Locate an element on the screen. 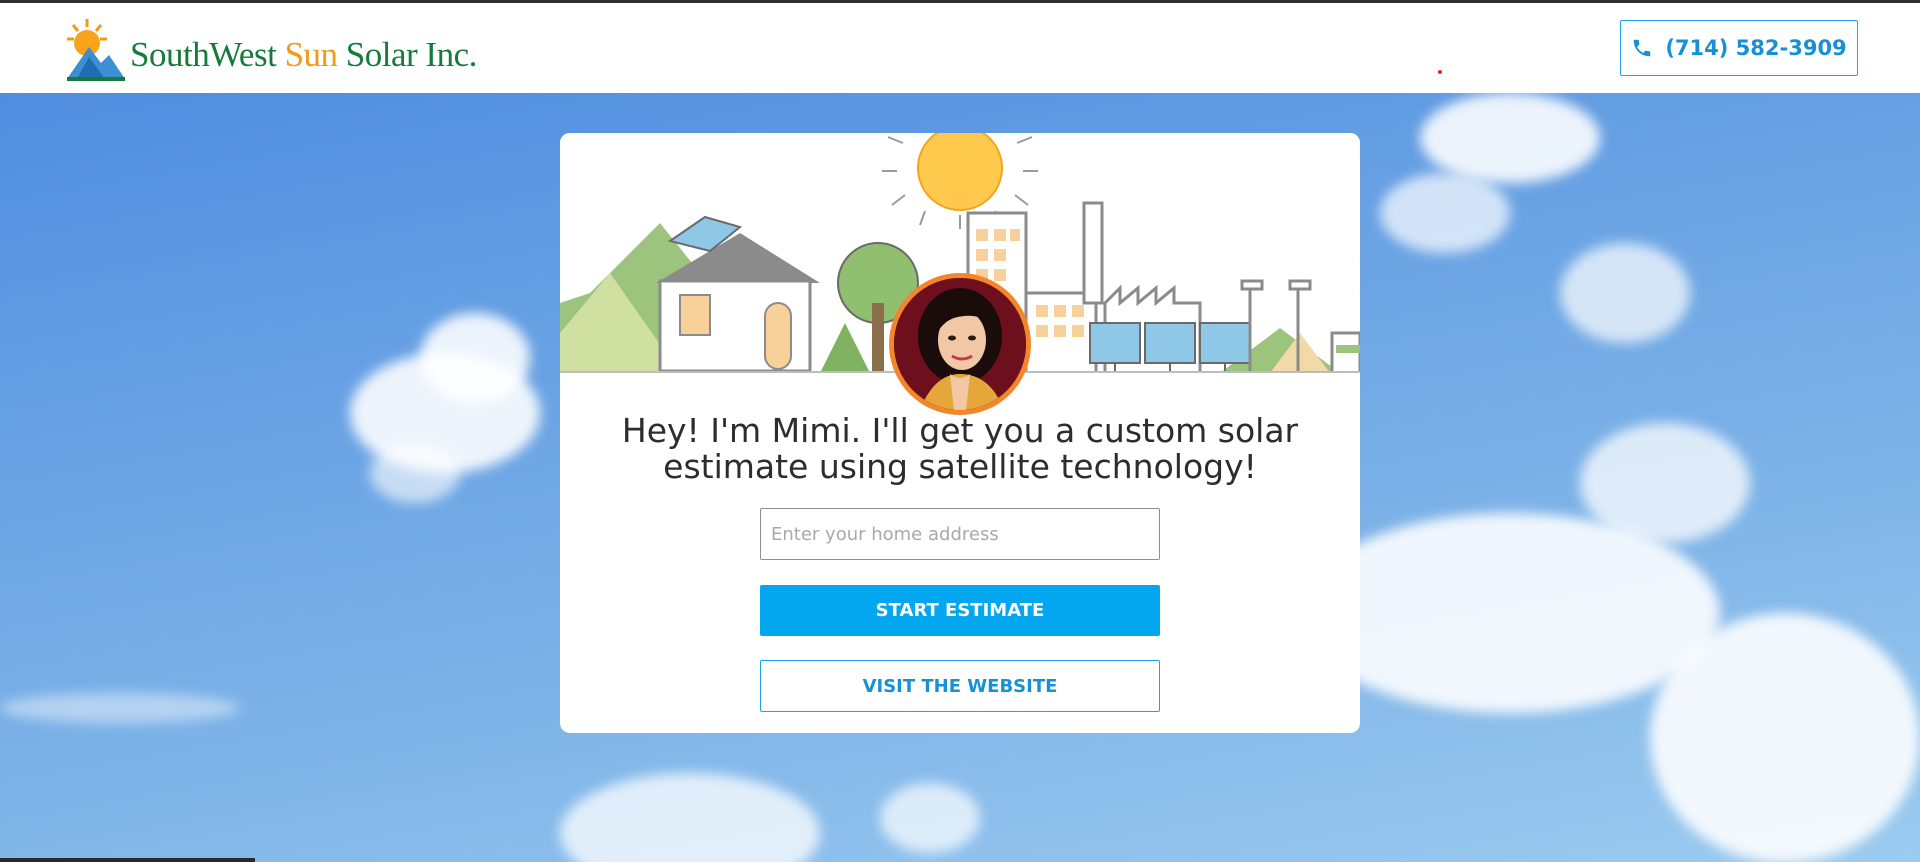 This screenshot has height=862, width=1920. phone-number-label: (714) 582-3909 is located at coordinates (1756, 48).